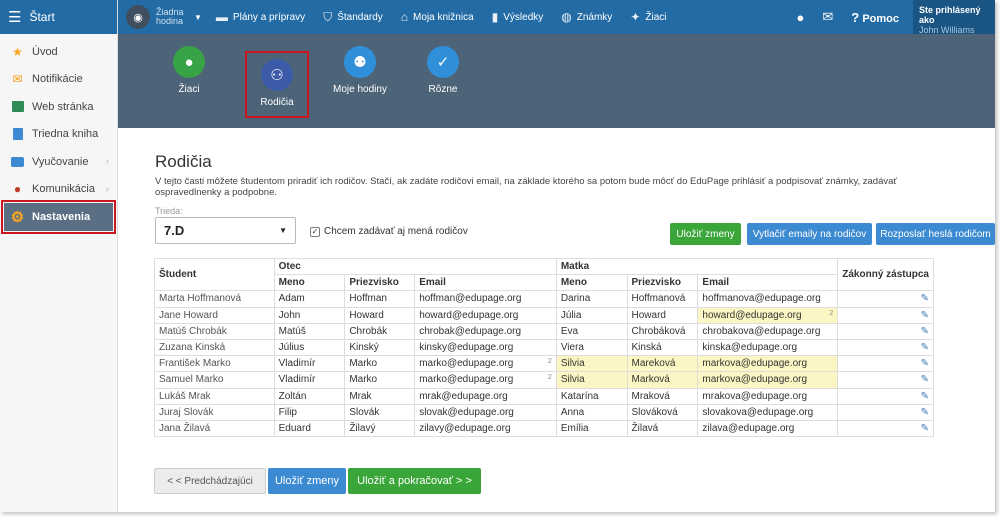 The width and height of the screenshot is (1000, 517). I want to click on father-surname-input: Kinský, so click(380, 347).